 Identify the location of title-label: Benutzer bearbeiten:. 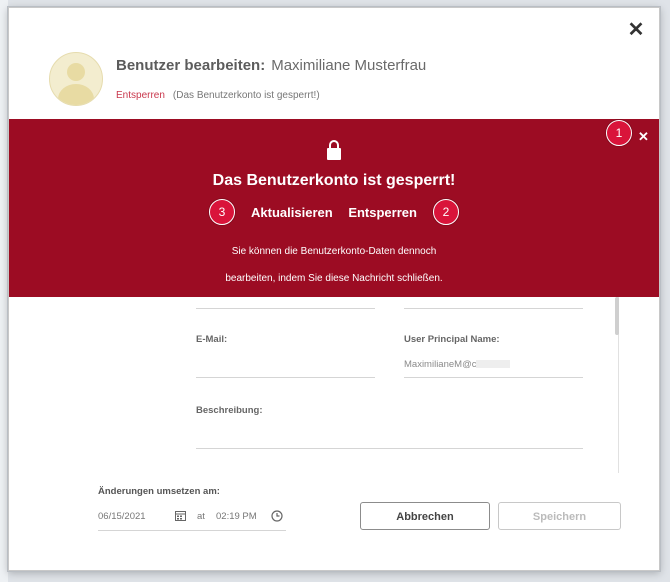
(191, 65).